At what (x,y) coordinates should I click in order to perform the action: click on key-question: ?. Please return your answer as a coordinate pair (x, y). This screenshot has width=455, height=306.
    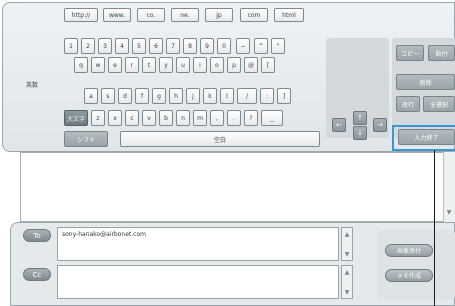
    Looking at the image, I should click on (251, 118).